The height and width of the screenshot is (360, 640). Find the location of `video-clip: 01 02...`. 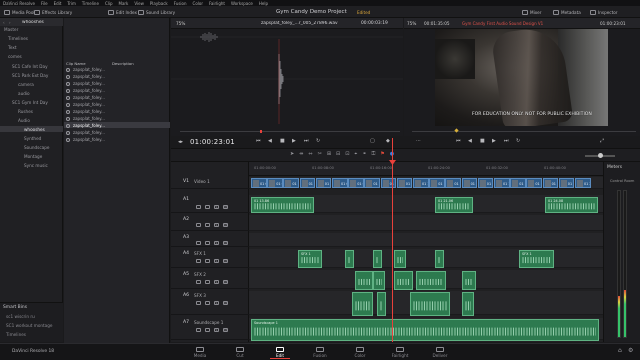

video-clip: 01 02... is located at coordinates (259, 183).